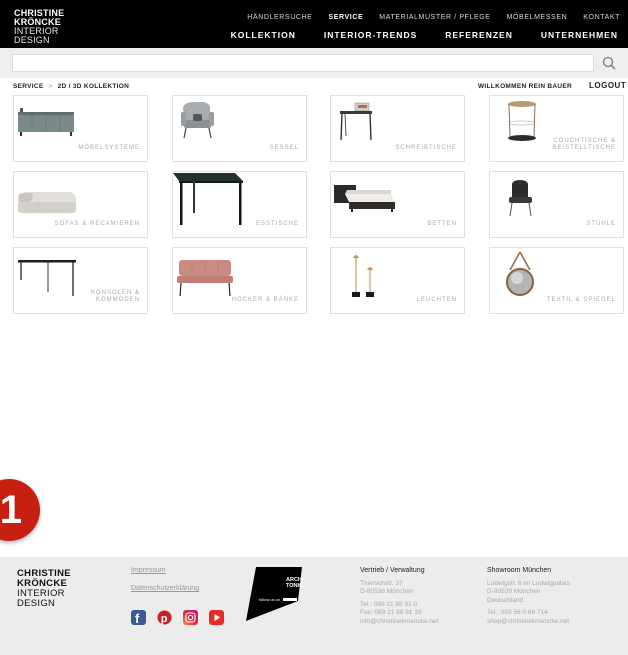 The image size is (628, 655). What do you see at coordinates (239, 128) in the screenshot?
I see `category-tile-sessel: SESSEL` at bounding box center [239, 128].